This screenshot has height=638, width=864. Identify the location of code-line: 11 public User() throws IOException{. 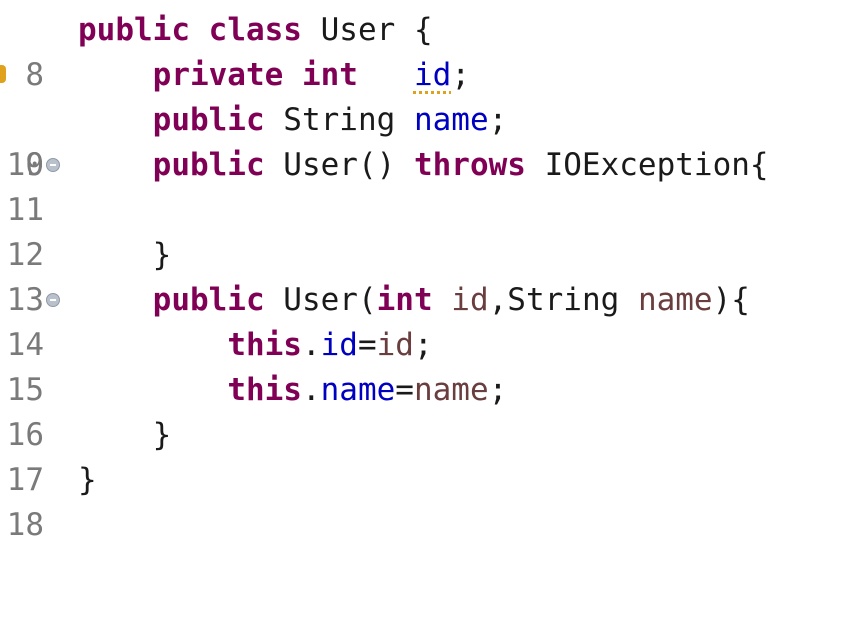
(432, 185).